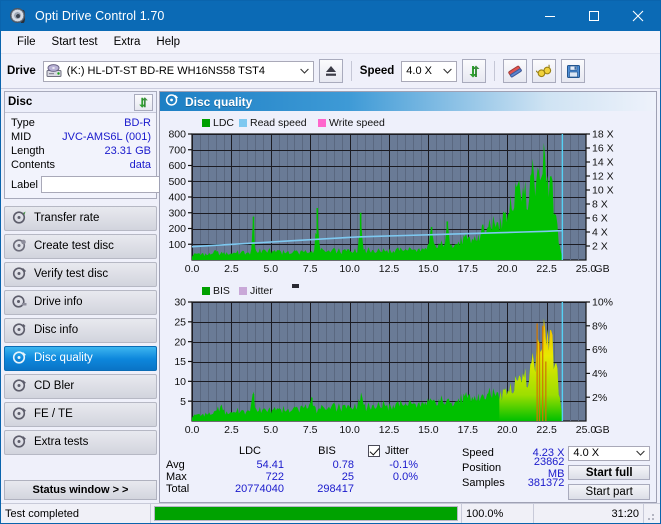 This screenshot has width=661, height=524. Describe the element at coordinates (599, 398) in the screenshot. I see `svg-text: 2%` at that location.